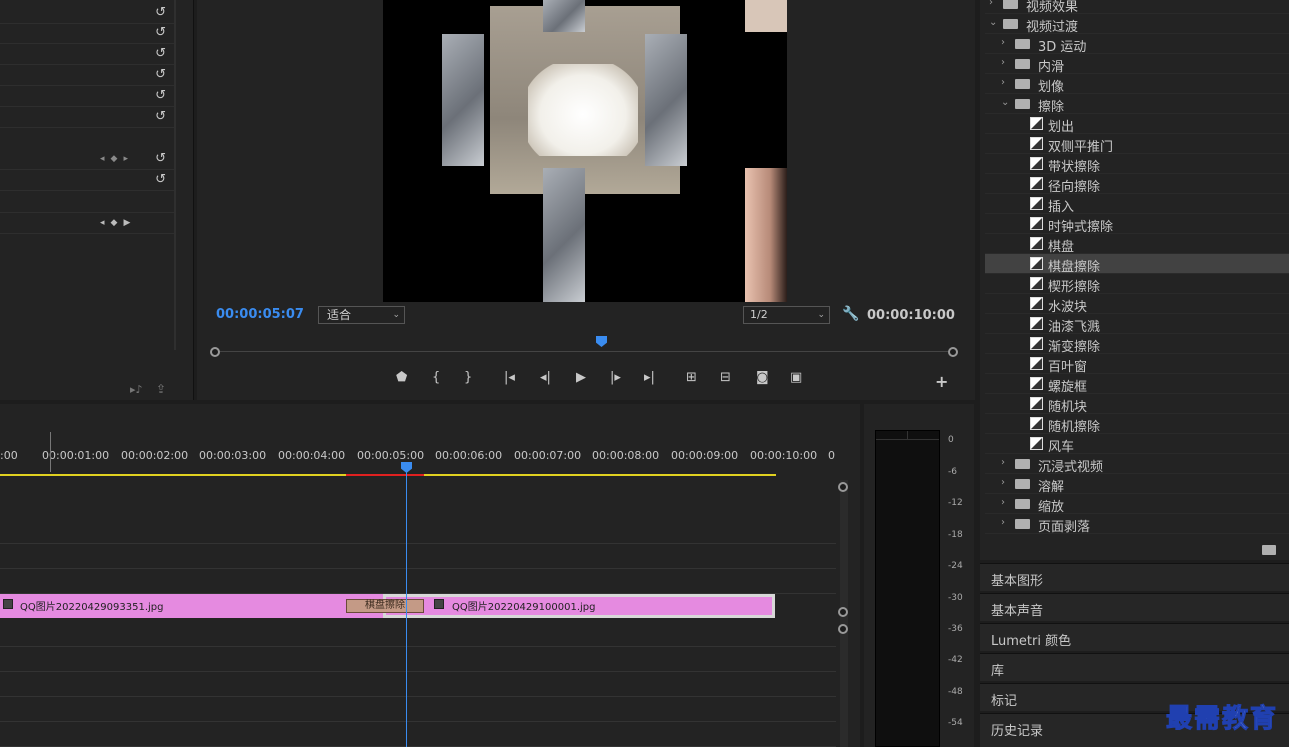 The height and width of the screenshot is (747, 1289). I want to click on effects-item-label: 风车, so click(1061, 447).